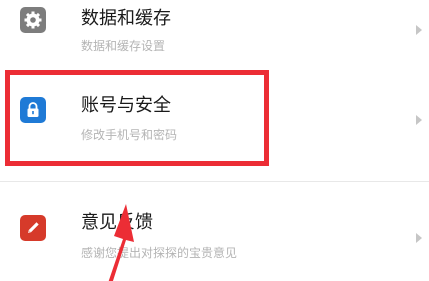 The height and width of the screenshot is (281, 429). I want to click on annotation-arrow, so click(121, 242).